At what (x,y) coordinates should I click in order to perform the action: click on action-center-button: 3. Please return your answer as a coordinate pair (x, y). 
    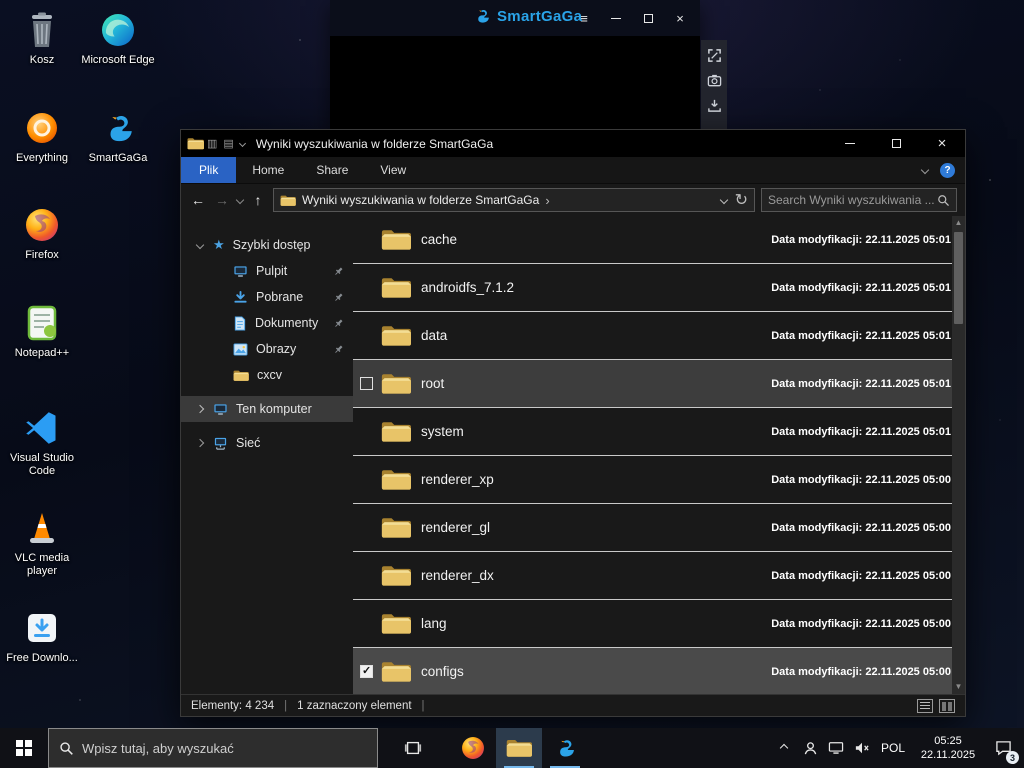
    Looking at the image, I should click on (1003, 748).